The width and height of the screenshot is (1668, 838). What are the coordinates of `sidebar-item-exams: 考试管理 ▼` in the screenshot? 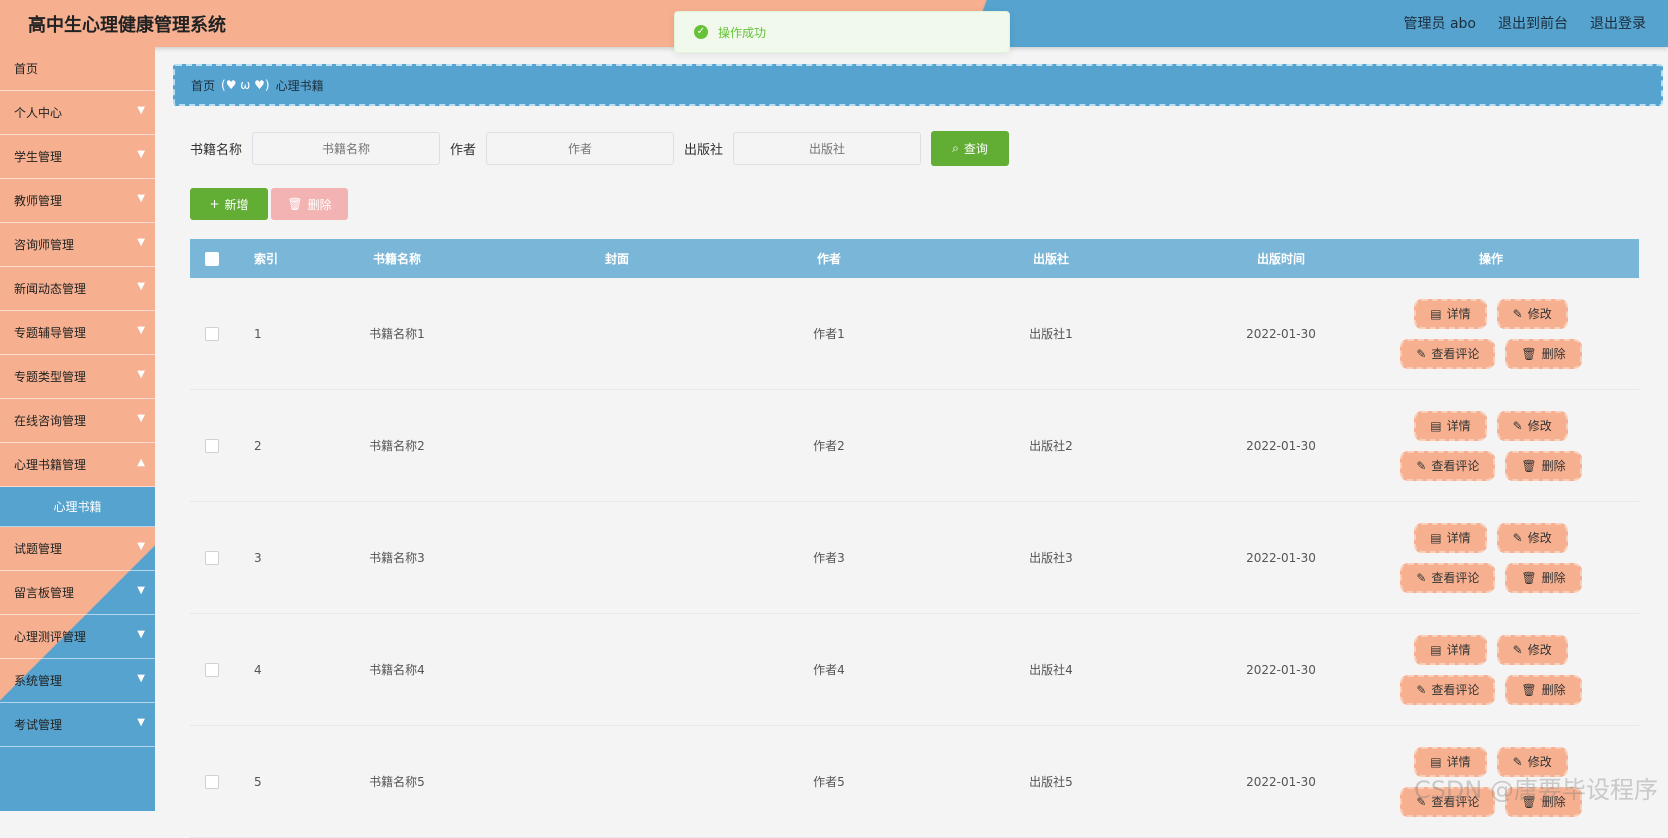 It's located at (77, 725).